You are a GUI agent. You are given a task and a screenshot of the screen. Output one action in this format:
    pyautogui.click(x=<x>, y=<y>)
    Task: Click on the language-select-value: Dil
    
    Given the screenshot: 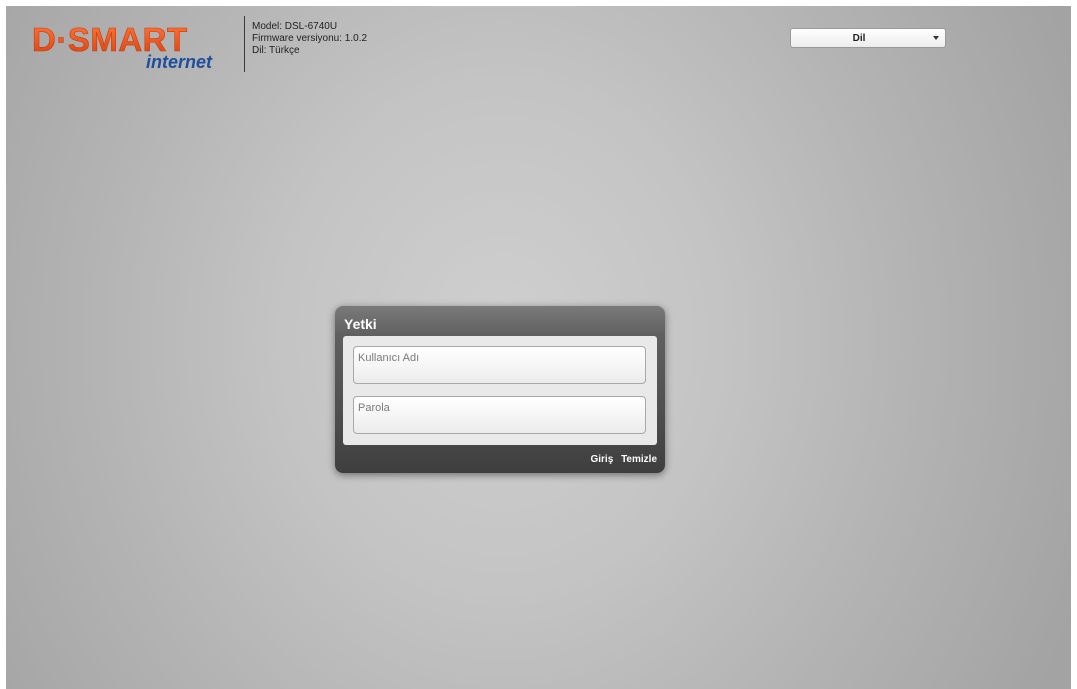 What is the action you would take?
    pyautogui.click(x=859, y=38)
    